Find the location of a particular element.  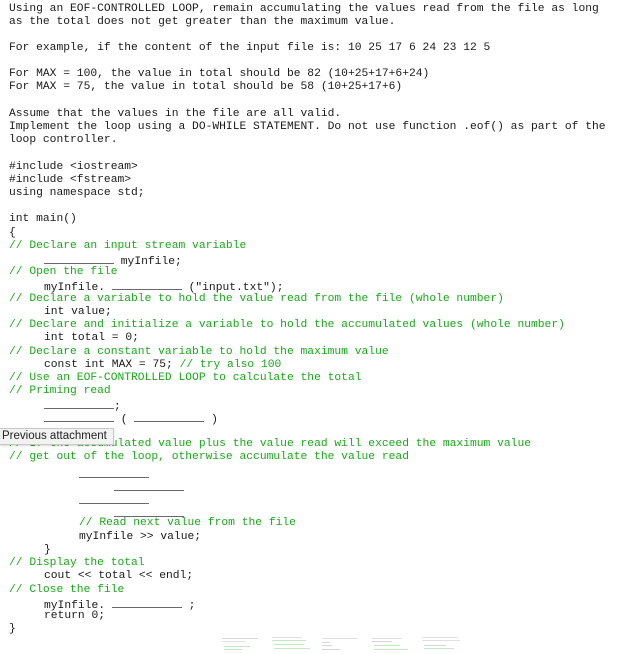

blank-loop-condition is located at coordinates (169, 416).